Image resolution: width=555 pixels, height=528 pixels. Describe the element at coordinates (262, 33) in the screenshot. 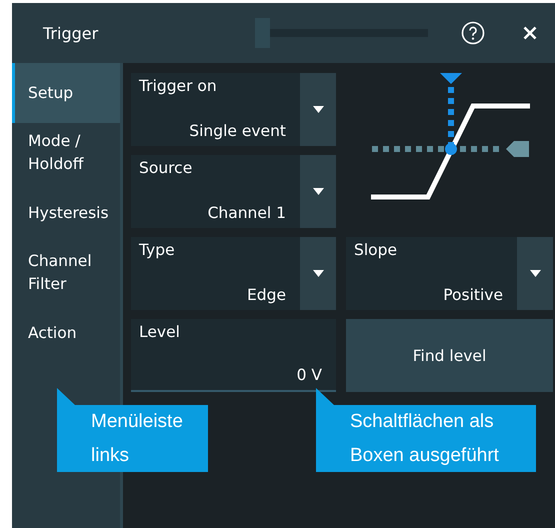

I see `slider-thumb` at that location.